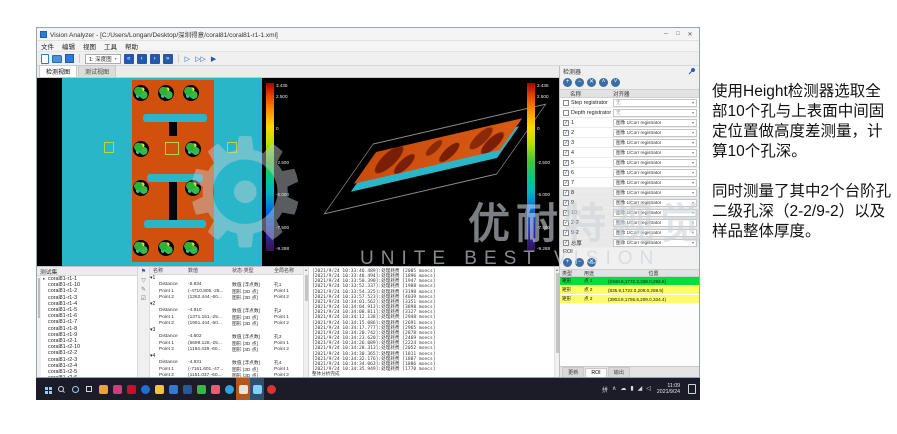 The image size is (897, 434). I want to click on detector-row: ✓ 10 图像 1/Corr registrator ▾, so click(629, 213).